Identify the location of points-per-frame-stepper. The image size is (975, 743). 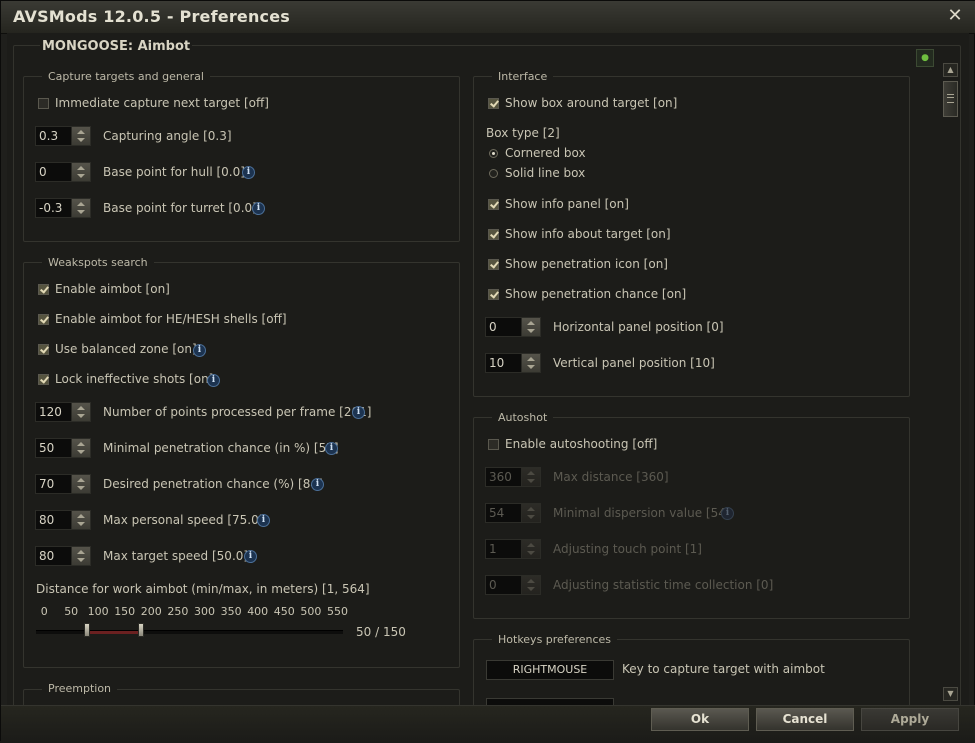
(80, 412).